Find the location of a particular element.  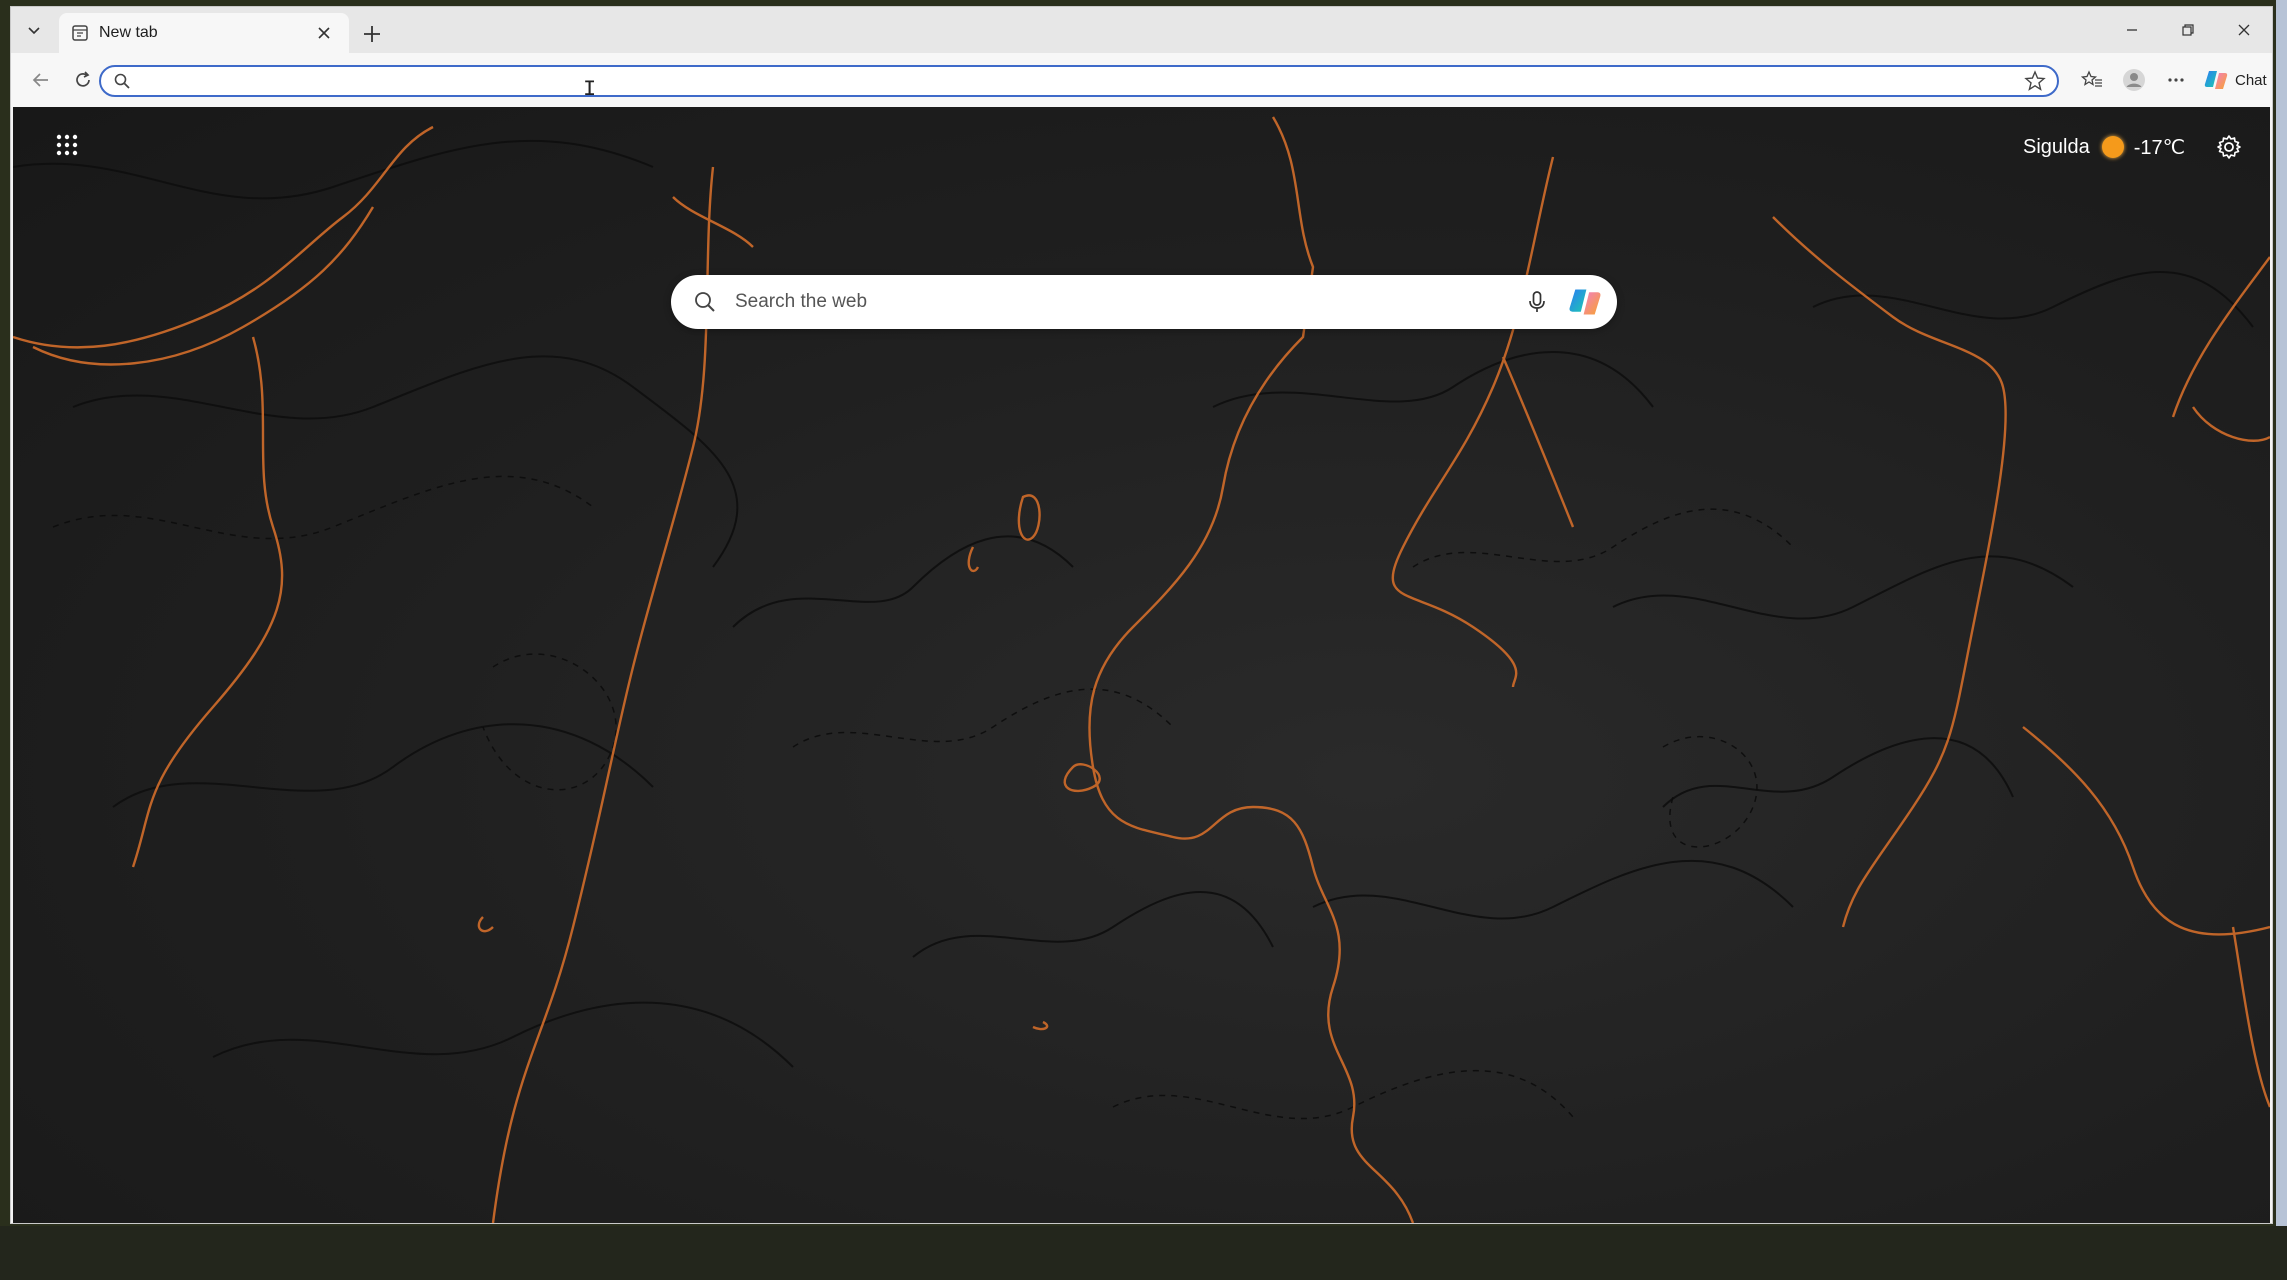

web-search-box is located at coordinates (1144, 302).